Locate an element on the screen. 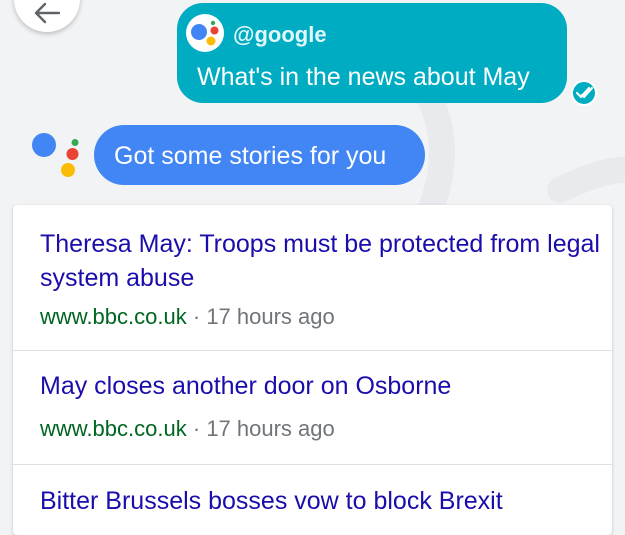 The image size is (625, 535). assistant-reply-text: Got some stories for you is located at coordinates (250, 156).